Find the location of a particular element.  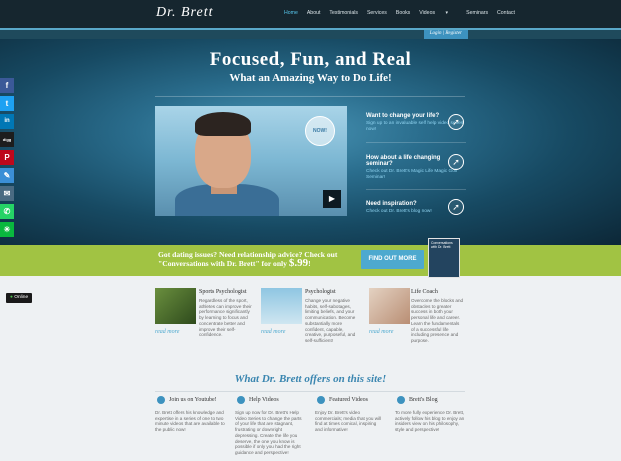

play-icon: ▶ is located at coordinates (332, 199).